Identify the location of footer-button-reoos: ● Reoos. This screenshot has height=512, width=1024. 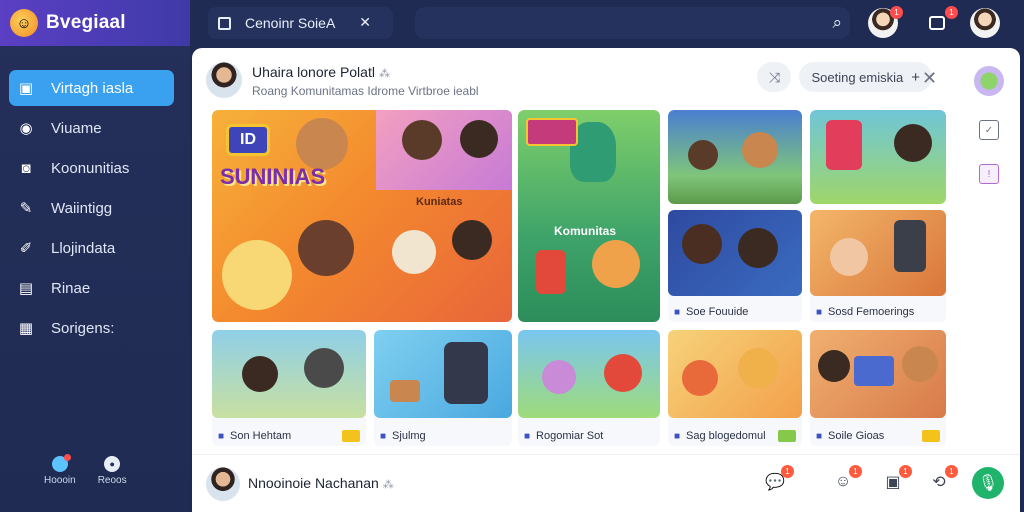
(112, 471).